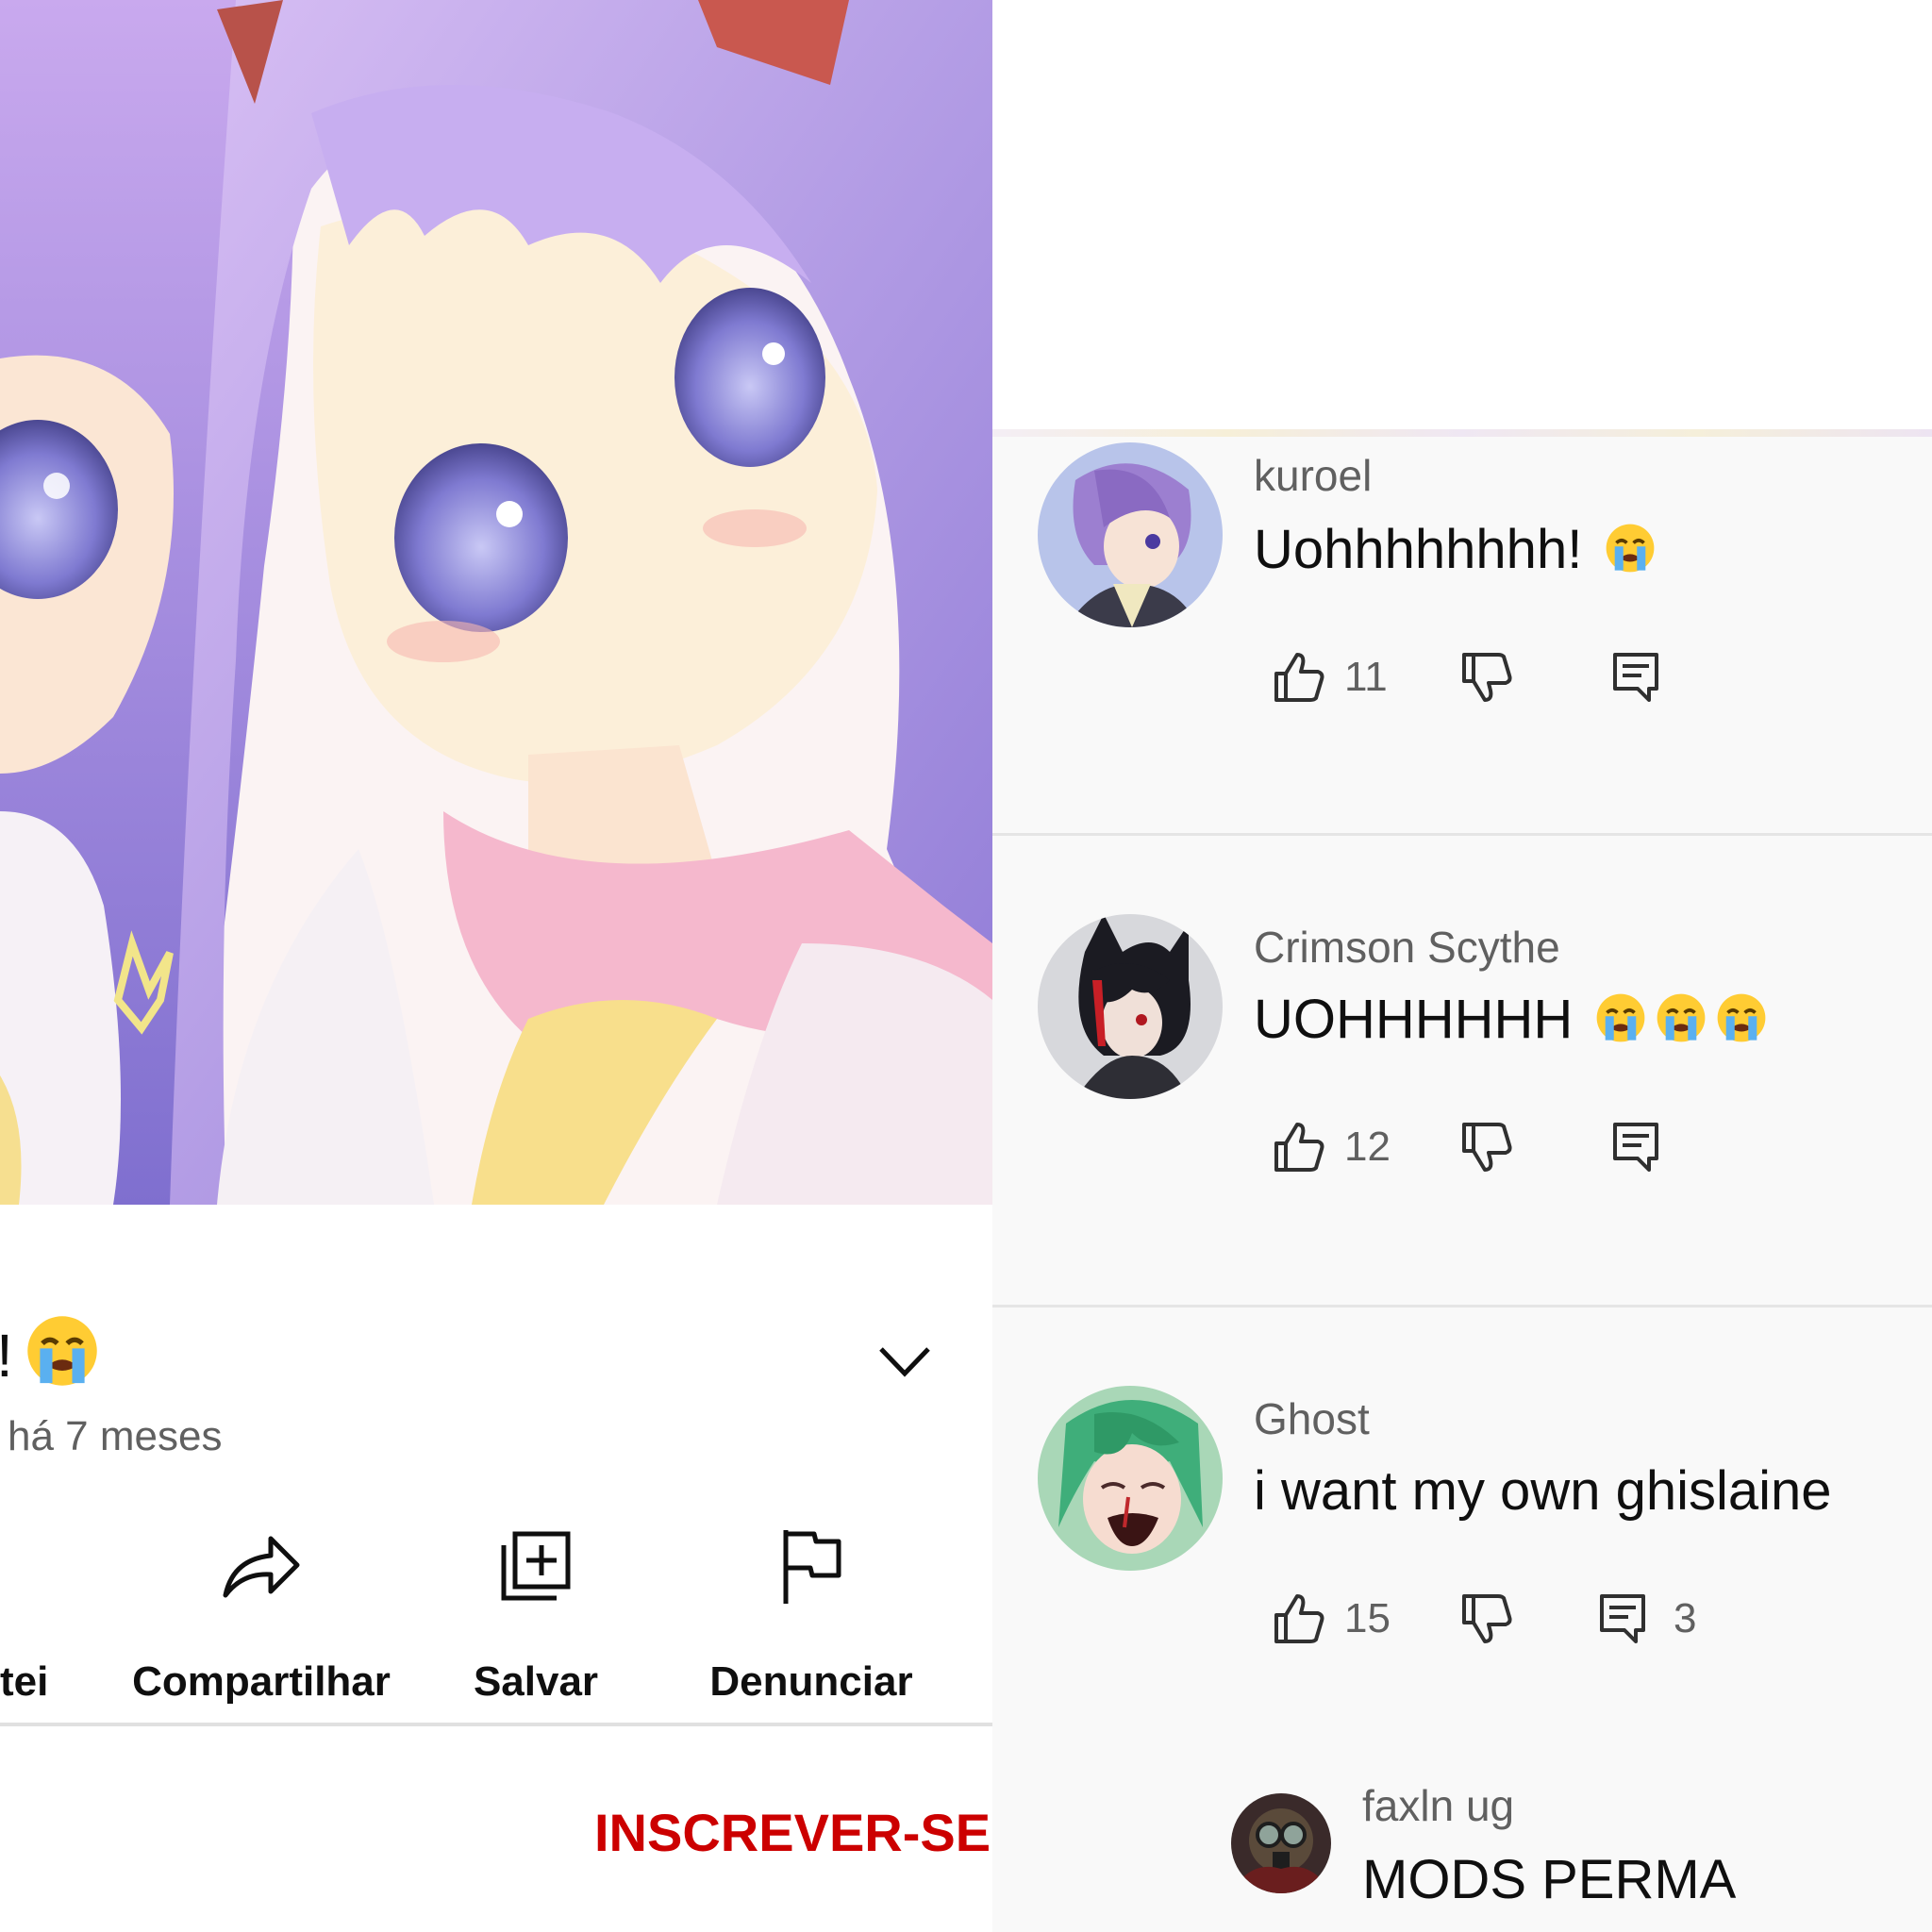 The height and width of the screenshot is (1932, 1932). I want to click on reply-author: faxln ug, so click(1438, 1806).